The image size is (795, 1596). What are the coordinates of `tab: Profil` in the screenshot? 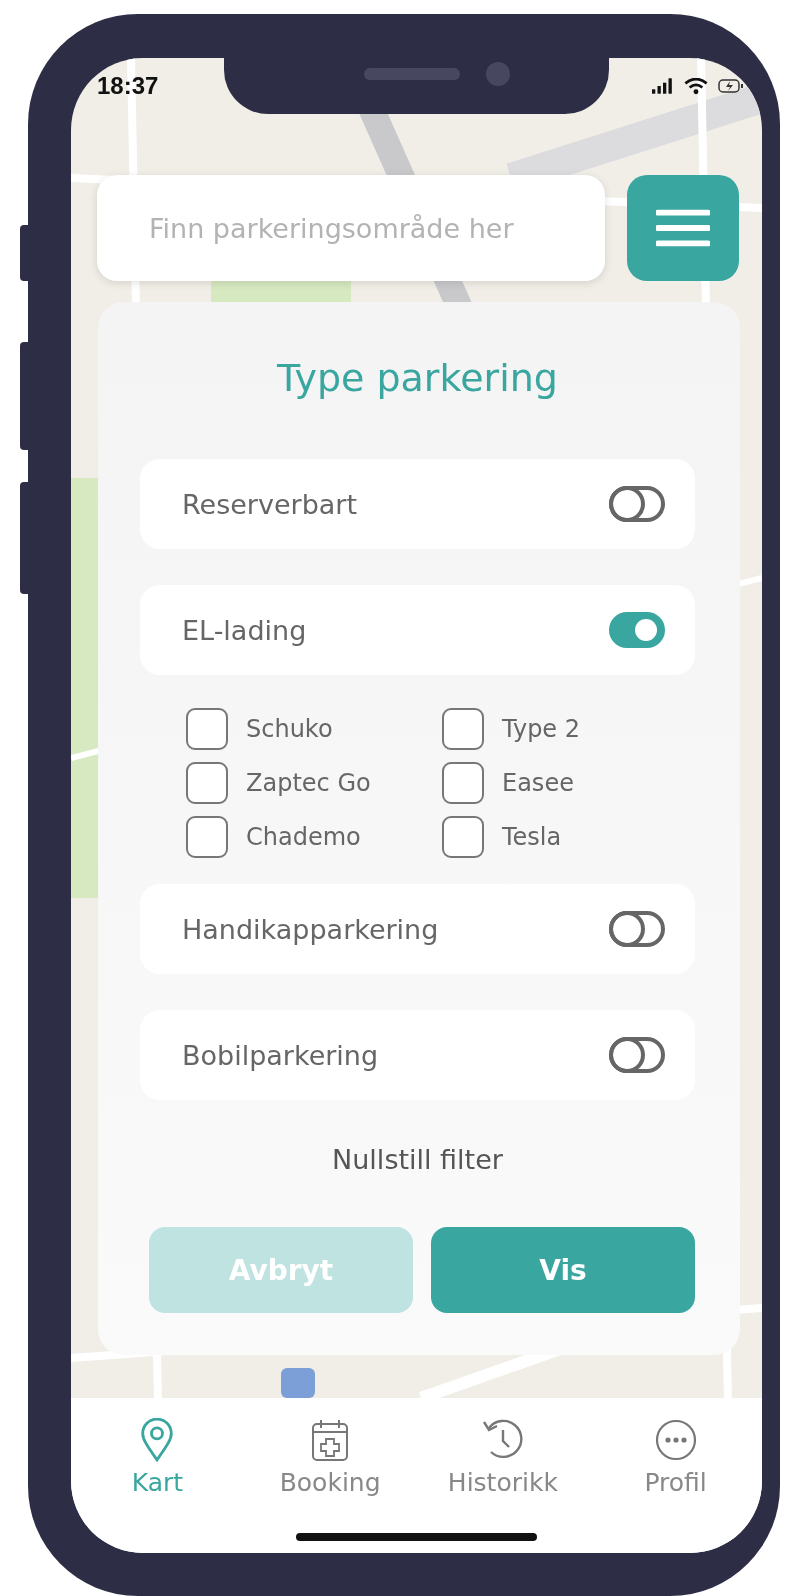 It's located at (675, 1457).